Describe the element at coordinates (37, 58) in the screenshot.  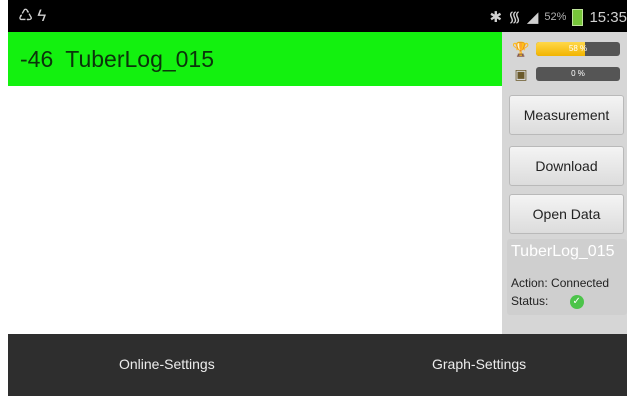
I see `rssi-value: -46` at that location.